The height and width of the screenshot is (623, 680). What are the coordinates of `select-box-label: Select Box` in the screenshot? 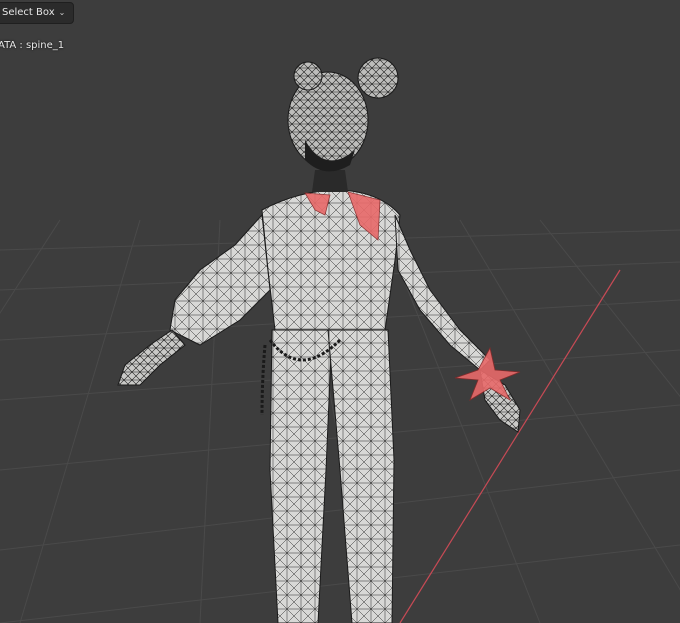 It's located at (28, 12).